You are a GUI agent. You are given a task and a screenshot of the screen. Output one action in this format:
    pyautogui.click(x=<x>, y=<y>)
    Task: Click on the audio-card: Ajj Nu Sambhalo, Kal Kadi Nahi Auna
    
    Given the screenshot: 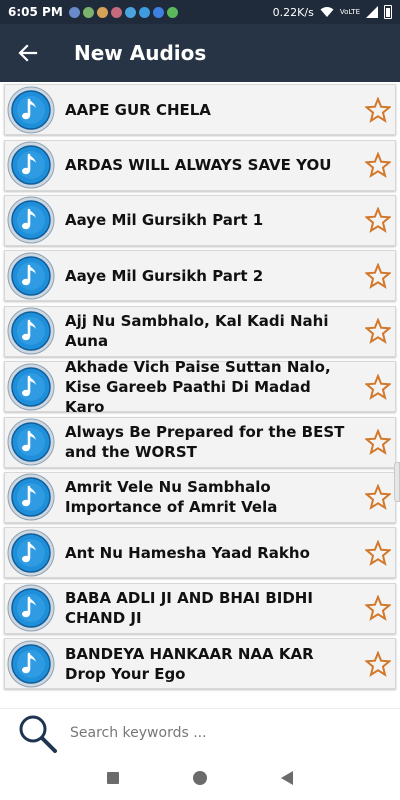 What is the action you would take?
    pyautogui.click(x=200, y=331)
    